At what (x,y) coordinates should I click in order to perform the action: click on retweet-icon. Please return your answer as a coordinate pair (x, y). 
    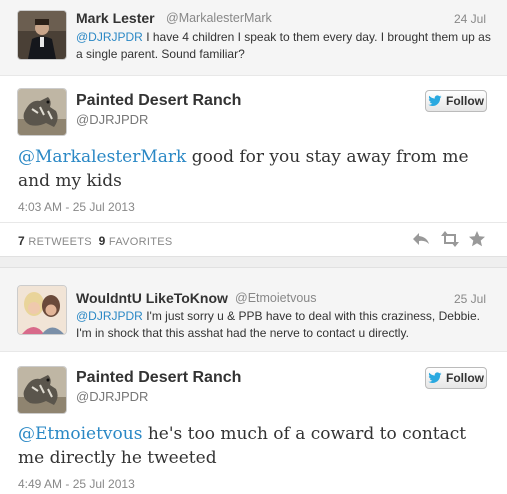
    Looking at the image, I should click on (449, 239).